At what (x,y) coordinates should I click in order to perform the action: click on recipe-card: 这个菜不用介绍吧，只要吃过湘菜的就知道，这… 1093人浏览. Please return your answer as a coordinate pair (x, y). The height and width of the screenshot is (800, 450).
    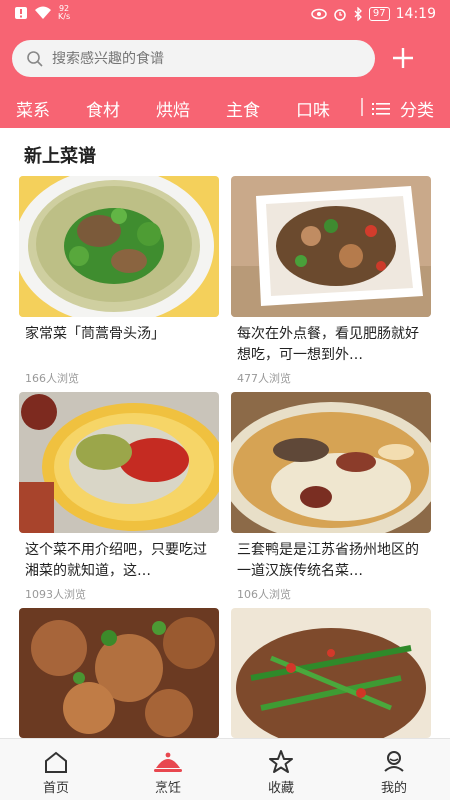
    Looking at the image, I should click on (119, 497).